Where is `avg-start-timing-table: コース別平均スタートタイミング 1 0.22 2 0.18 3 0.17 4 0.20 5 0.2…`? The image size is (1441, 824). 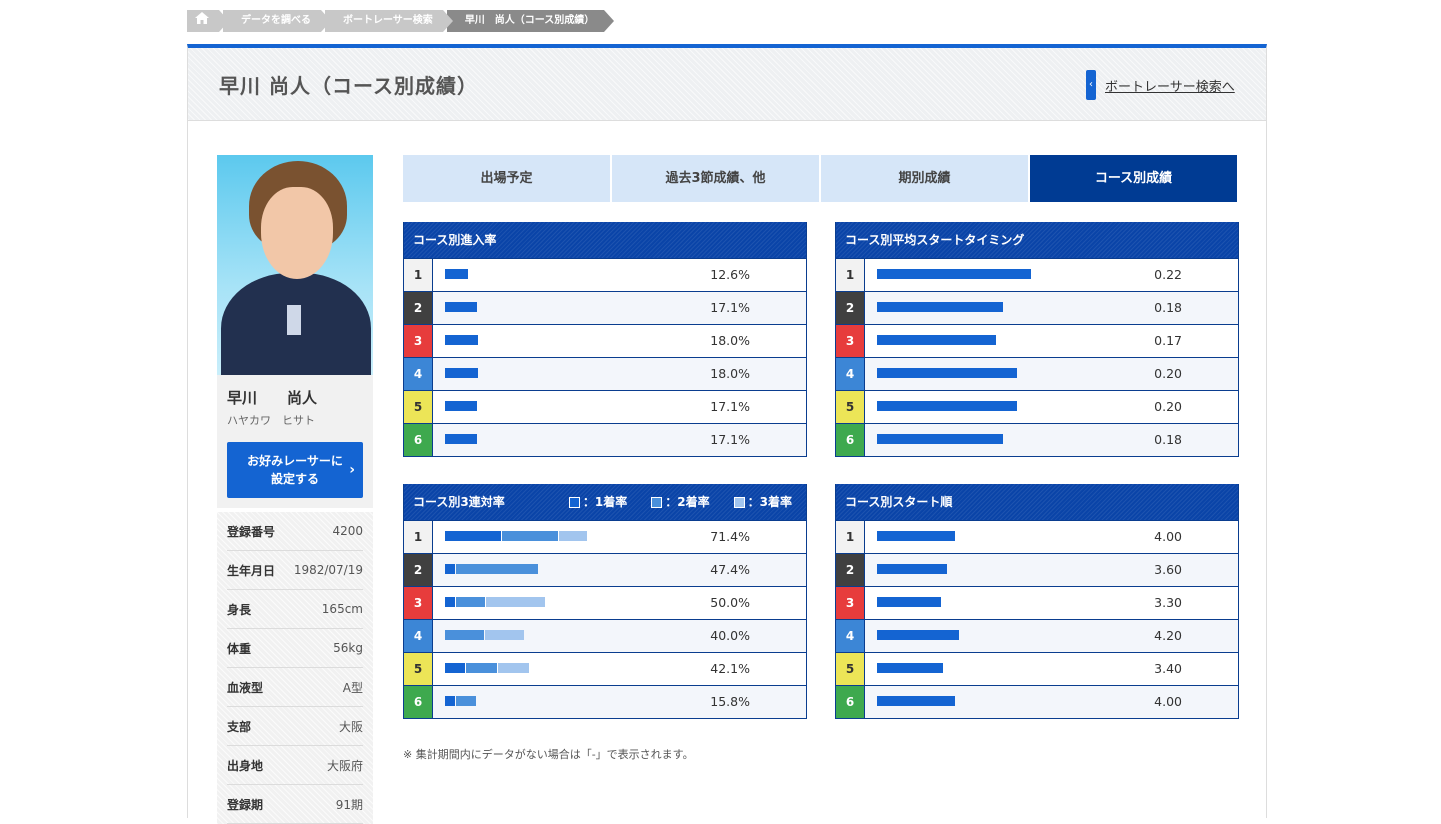 avg-start-timing-table: コース別平均スタートタイミング 1 0.22 2 0.18 3 0.17 4 0.20 5 0.2… is located at coordinates (1037, 339).